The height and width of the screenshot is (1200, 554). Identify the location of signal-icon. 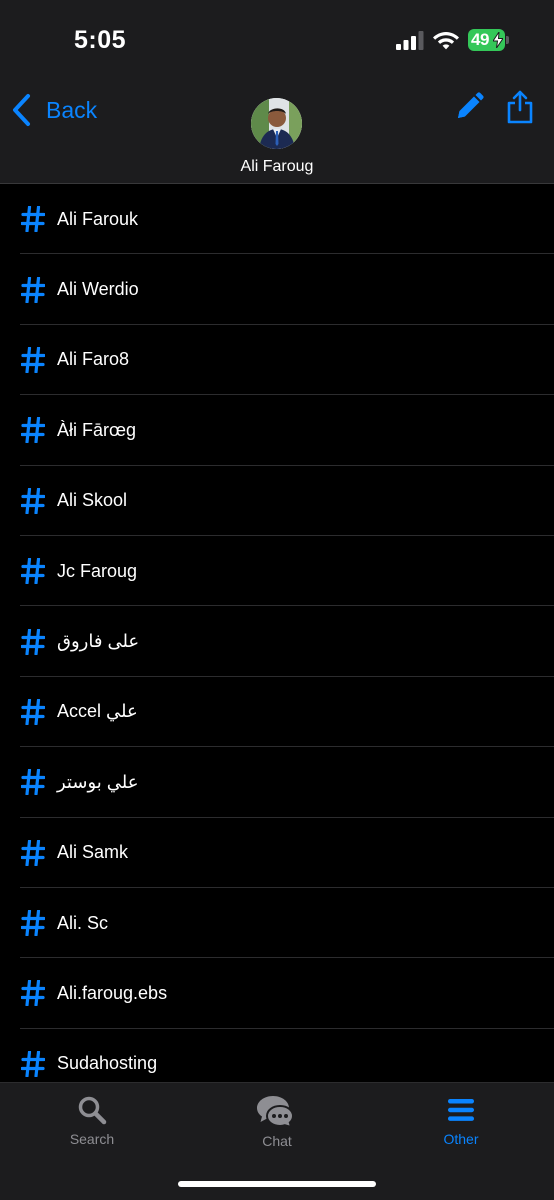
(410, 40).